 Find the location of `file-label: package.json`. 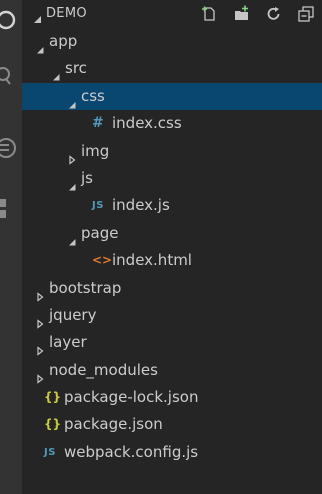

file-label: package.json is located at coordinates (113, 424).